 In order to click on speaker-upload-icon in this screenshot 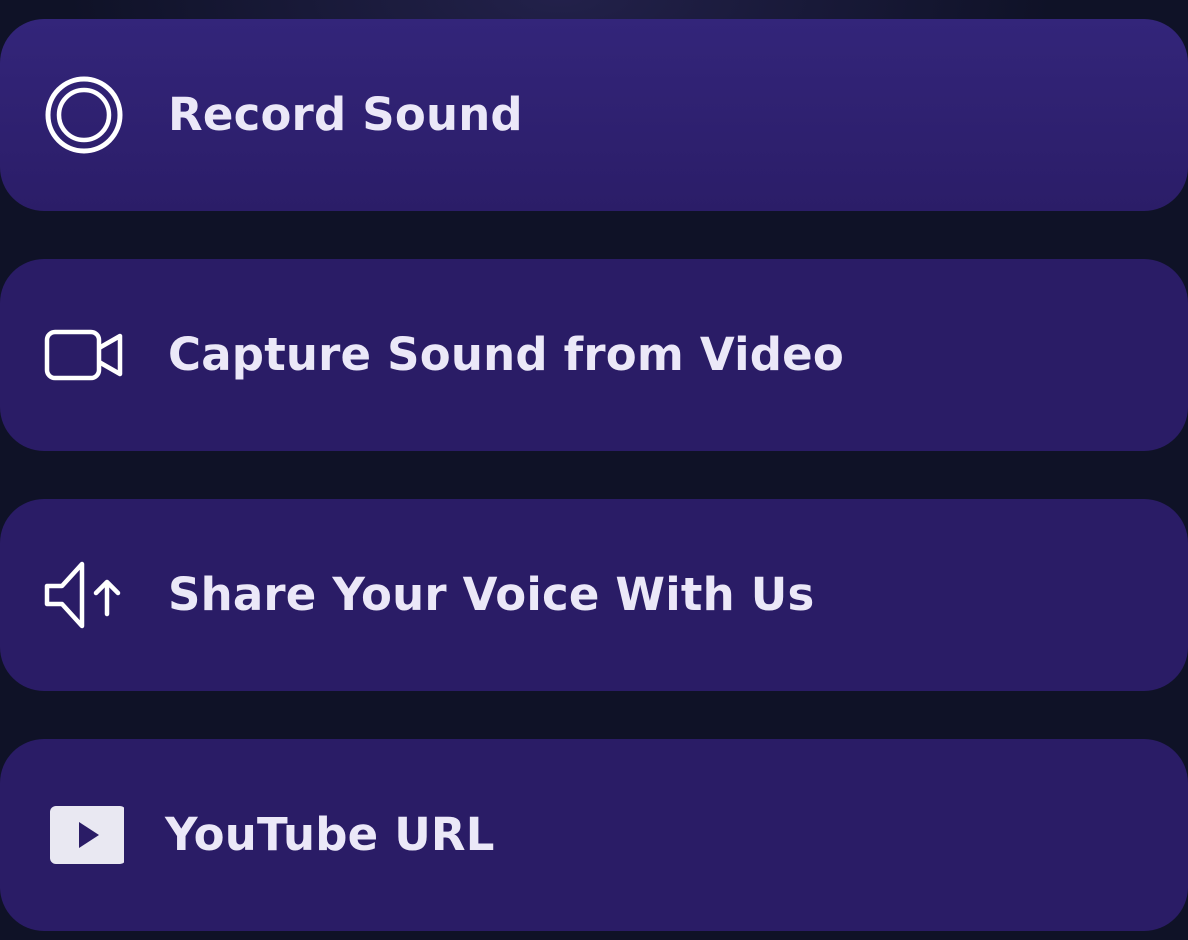, I will do `click(84, 595)`.